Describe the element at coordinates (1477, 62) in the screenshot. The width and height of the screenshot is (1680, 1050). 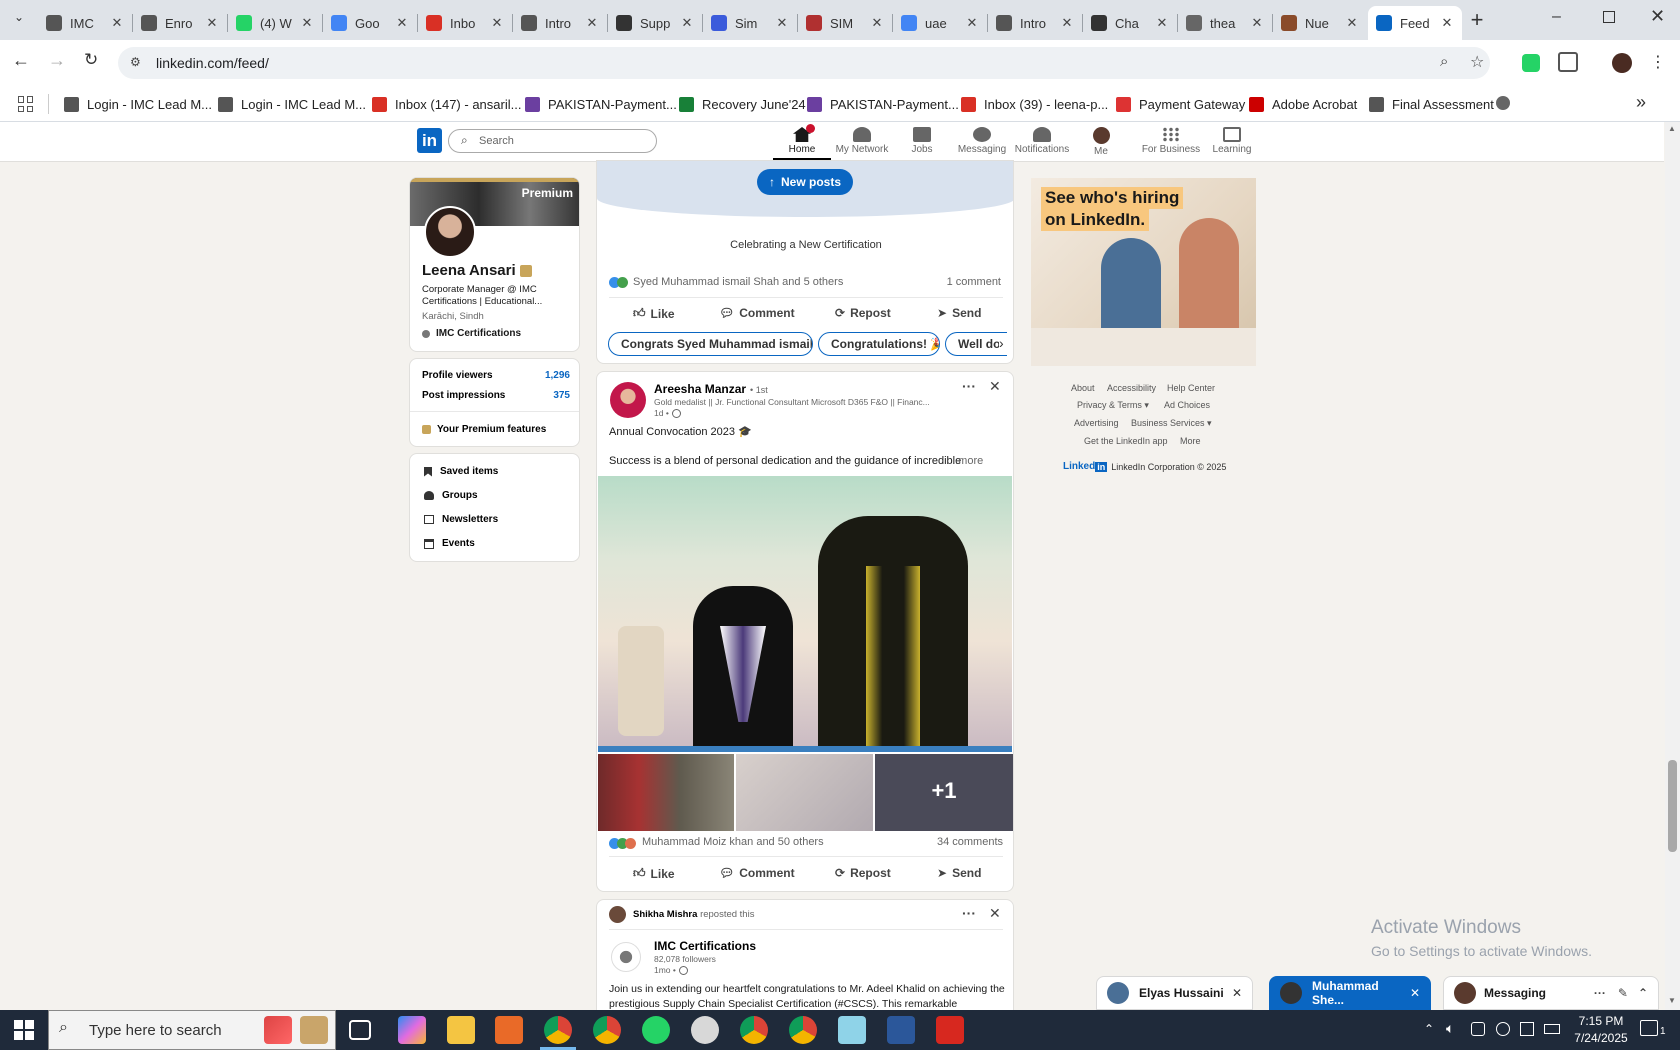
I see `bookmark-star-icon: ☆` at that location.